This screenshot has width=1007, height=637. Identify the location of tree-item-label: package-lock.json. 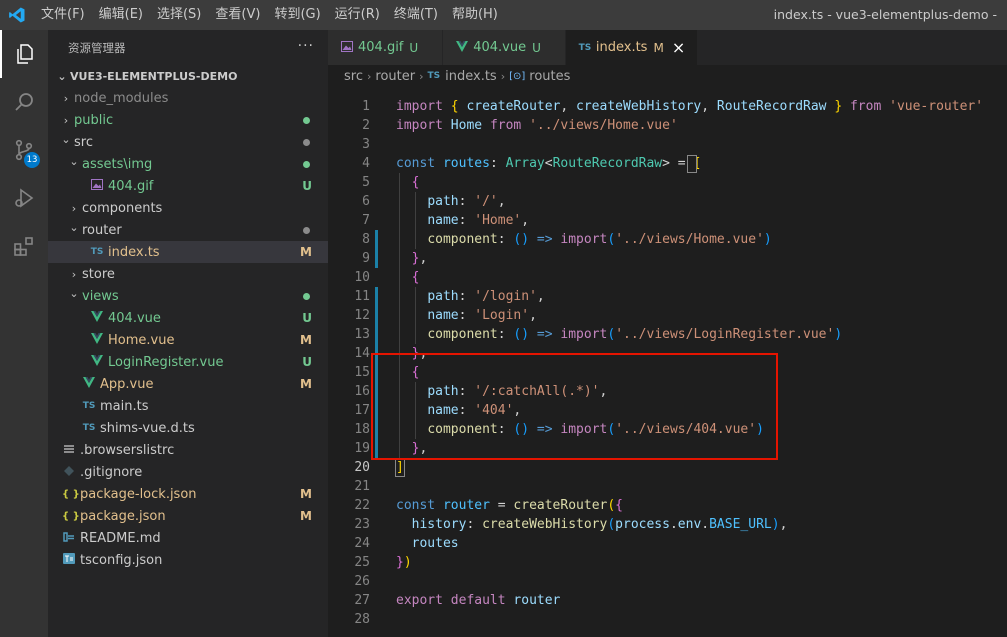
(138, 494).